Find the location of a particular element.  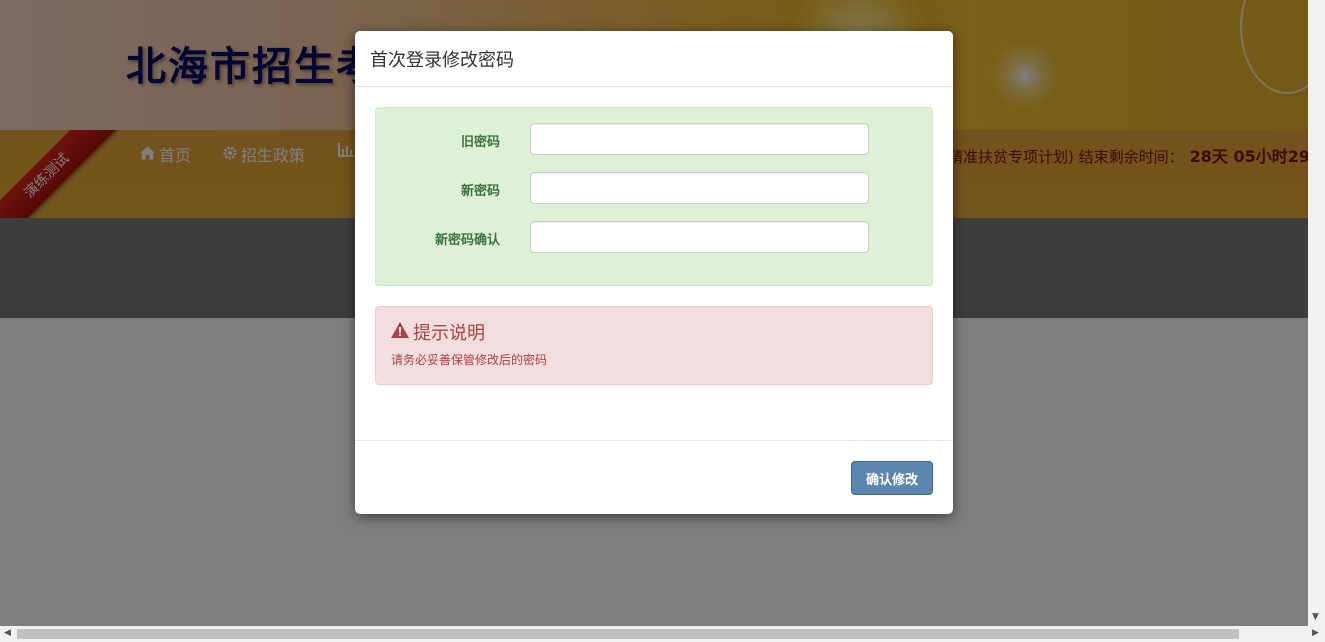

confirm-password-input is located at coordinates (699, 237).